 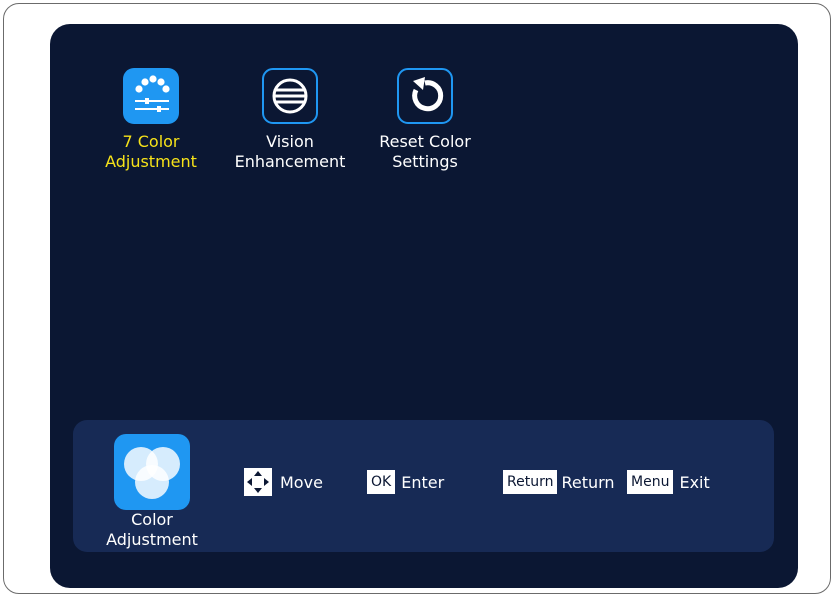 I want to click on menu-key: Menu, so click(x=650, y=482).